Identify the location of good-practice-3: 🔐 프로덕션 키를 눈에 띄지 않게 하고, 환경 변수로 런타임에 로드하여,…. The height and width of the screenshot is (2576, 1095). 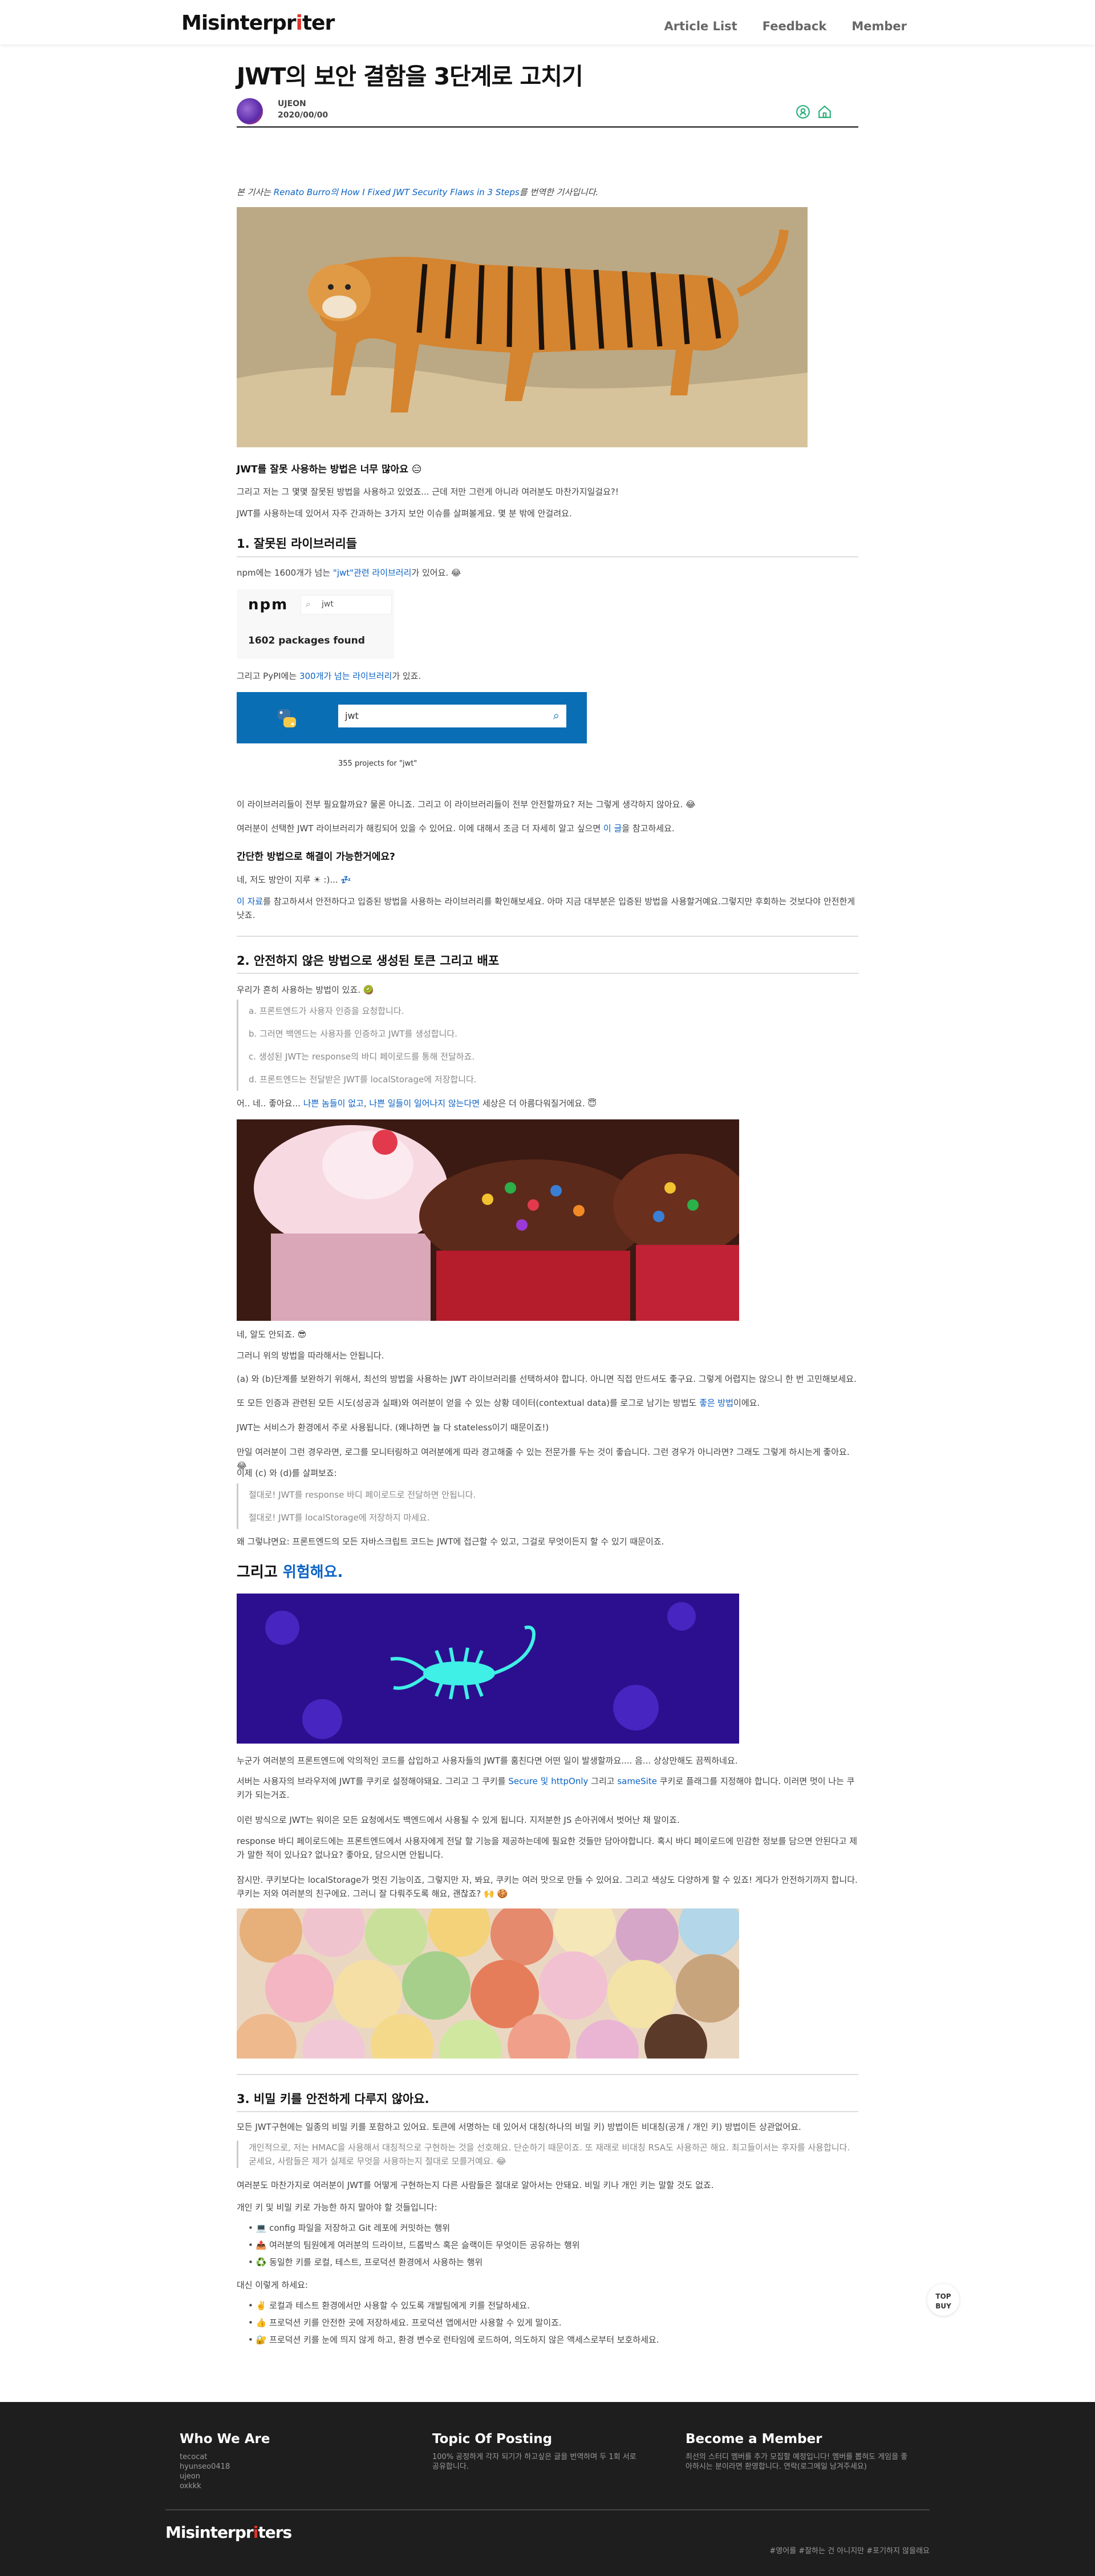
(457, 2340).